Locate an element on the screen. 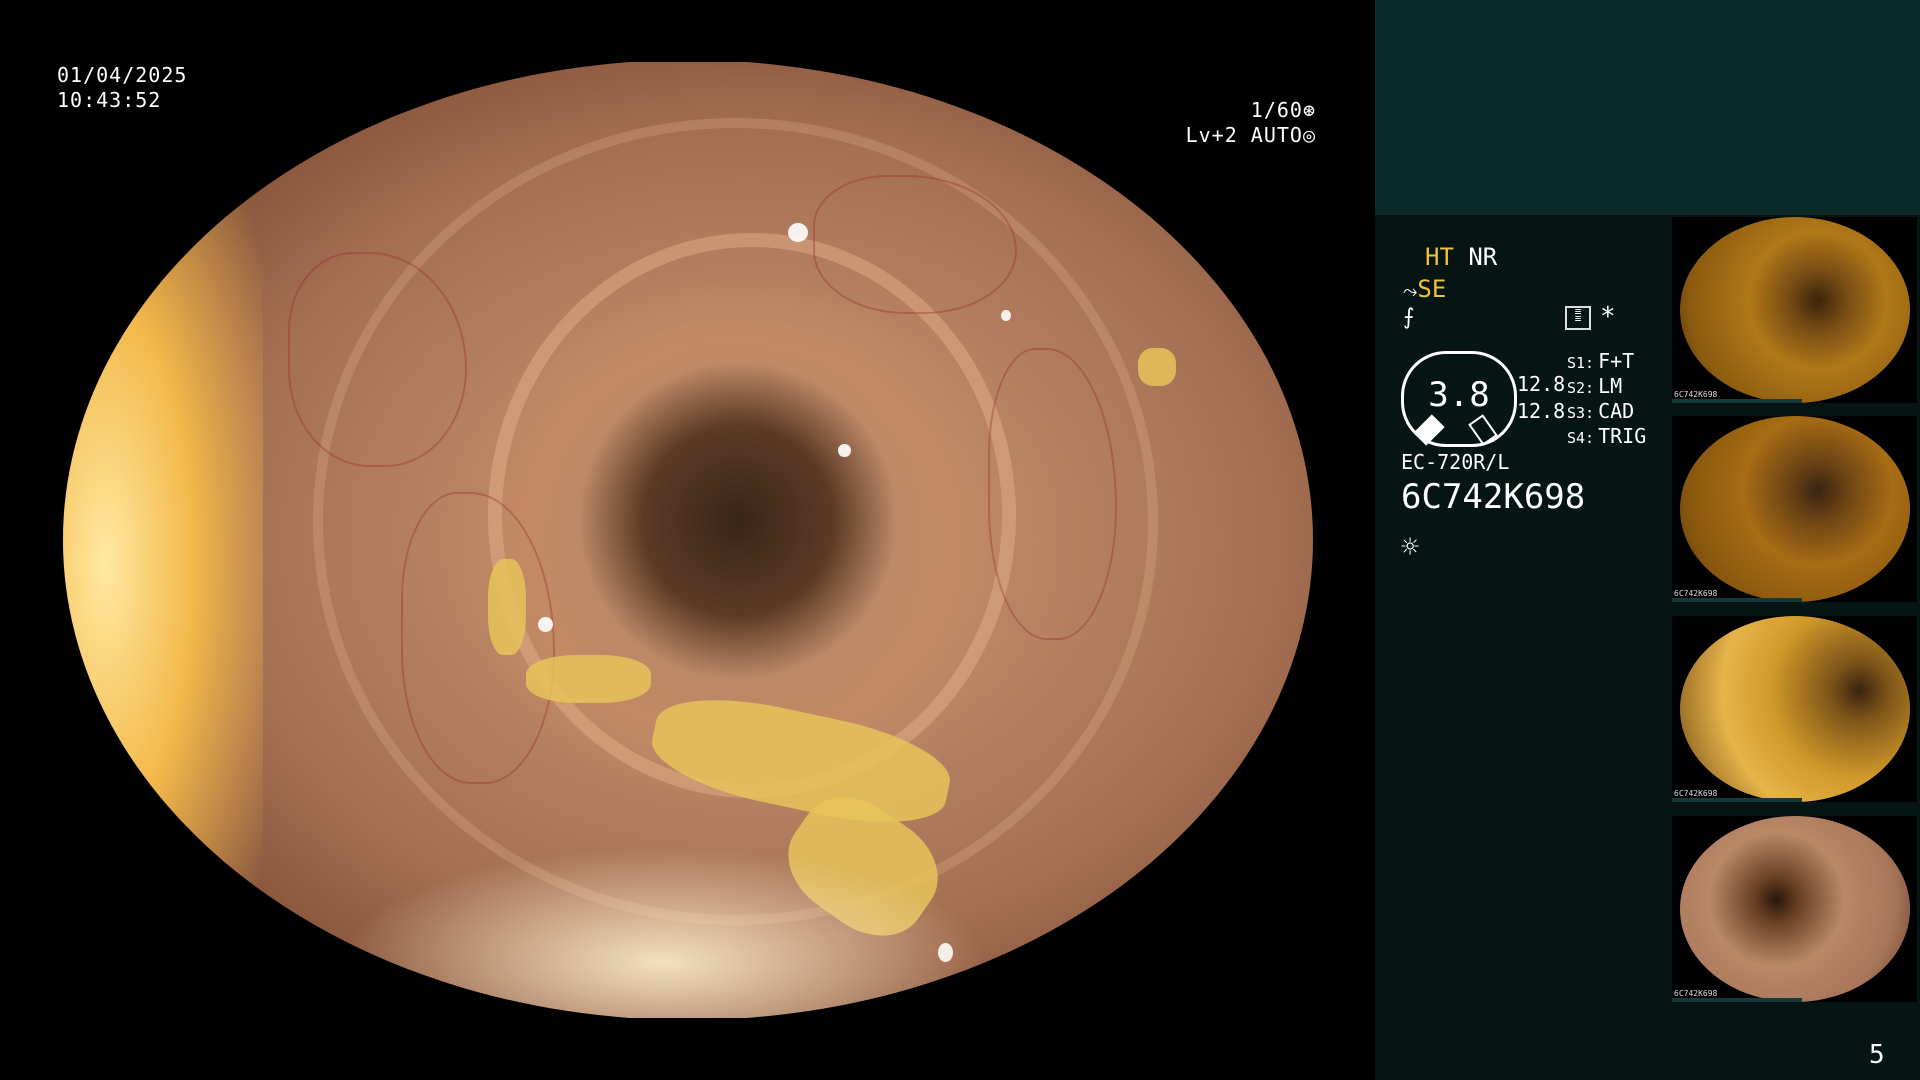 The height and width of the screenshot is (1080, 1920). se-row: ⤳SE is located at coordinates (1424, 289).